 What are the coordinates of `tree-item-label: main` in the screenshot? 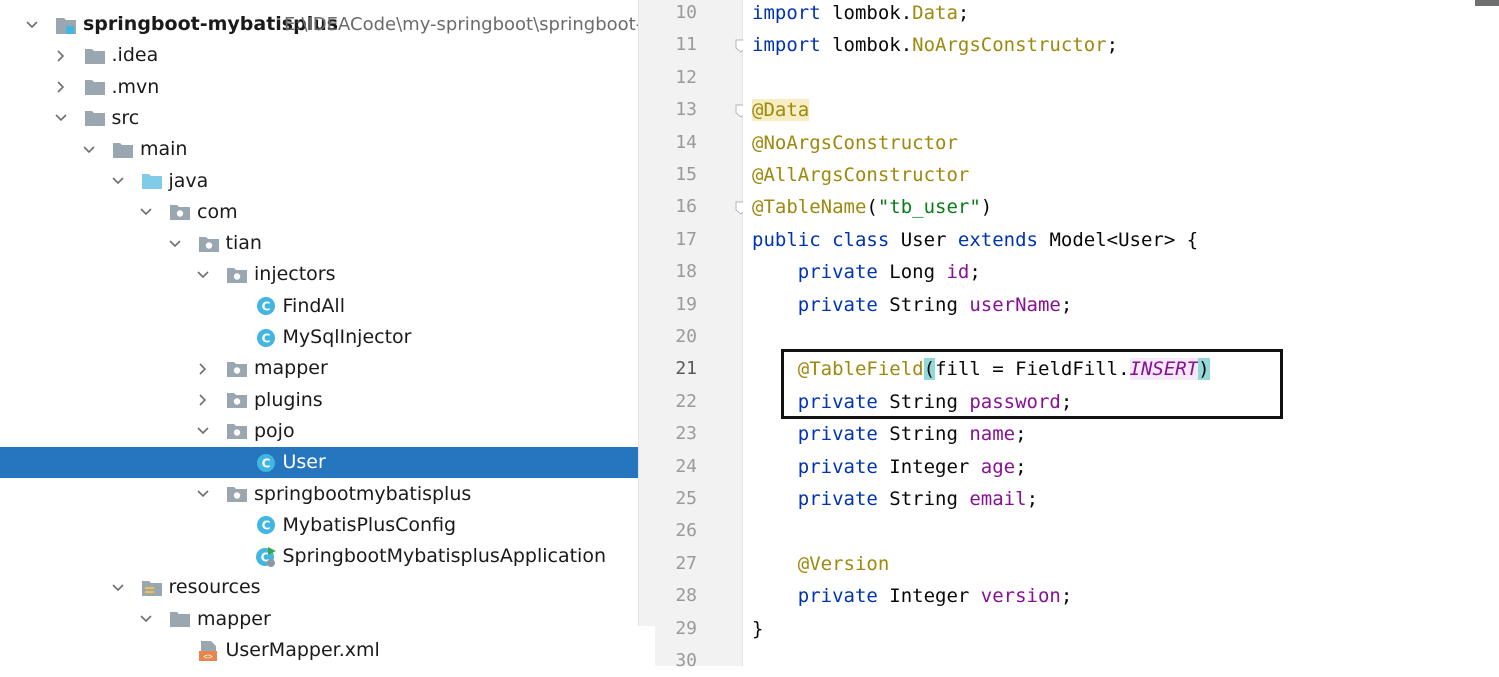 It's located at (164, 149).